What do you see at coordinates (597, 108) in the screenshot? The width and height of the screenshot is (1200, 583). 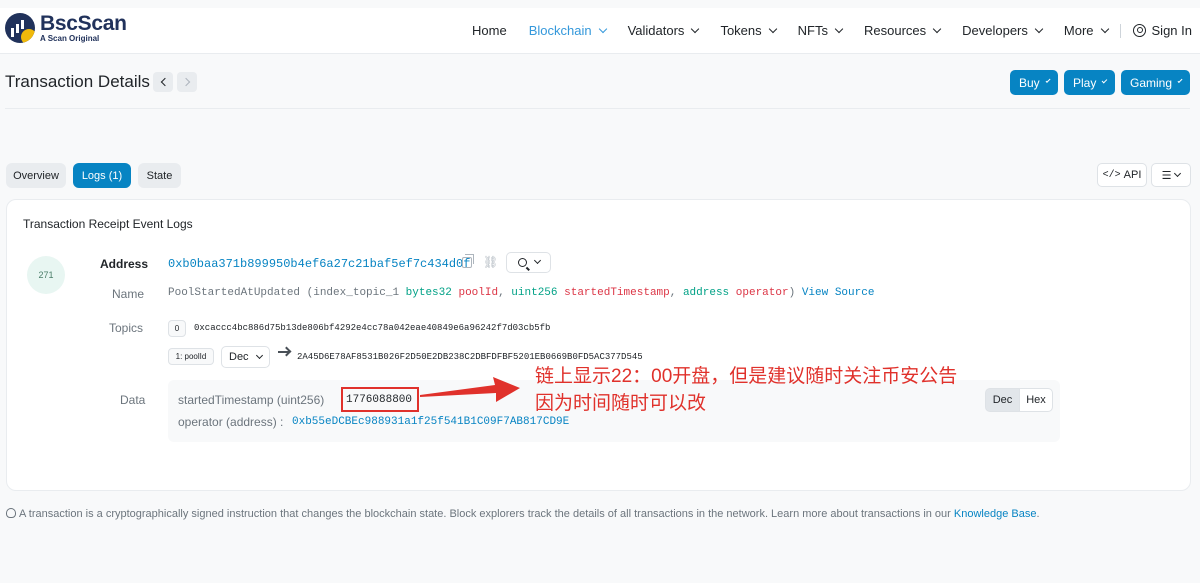 I see `title-divider` at bounding box center [597, 108].